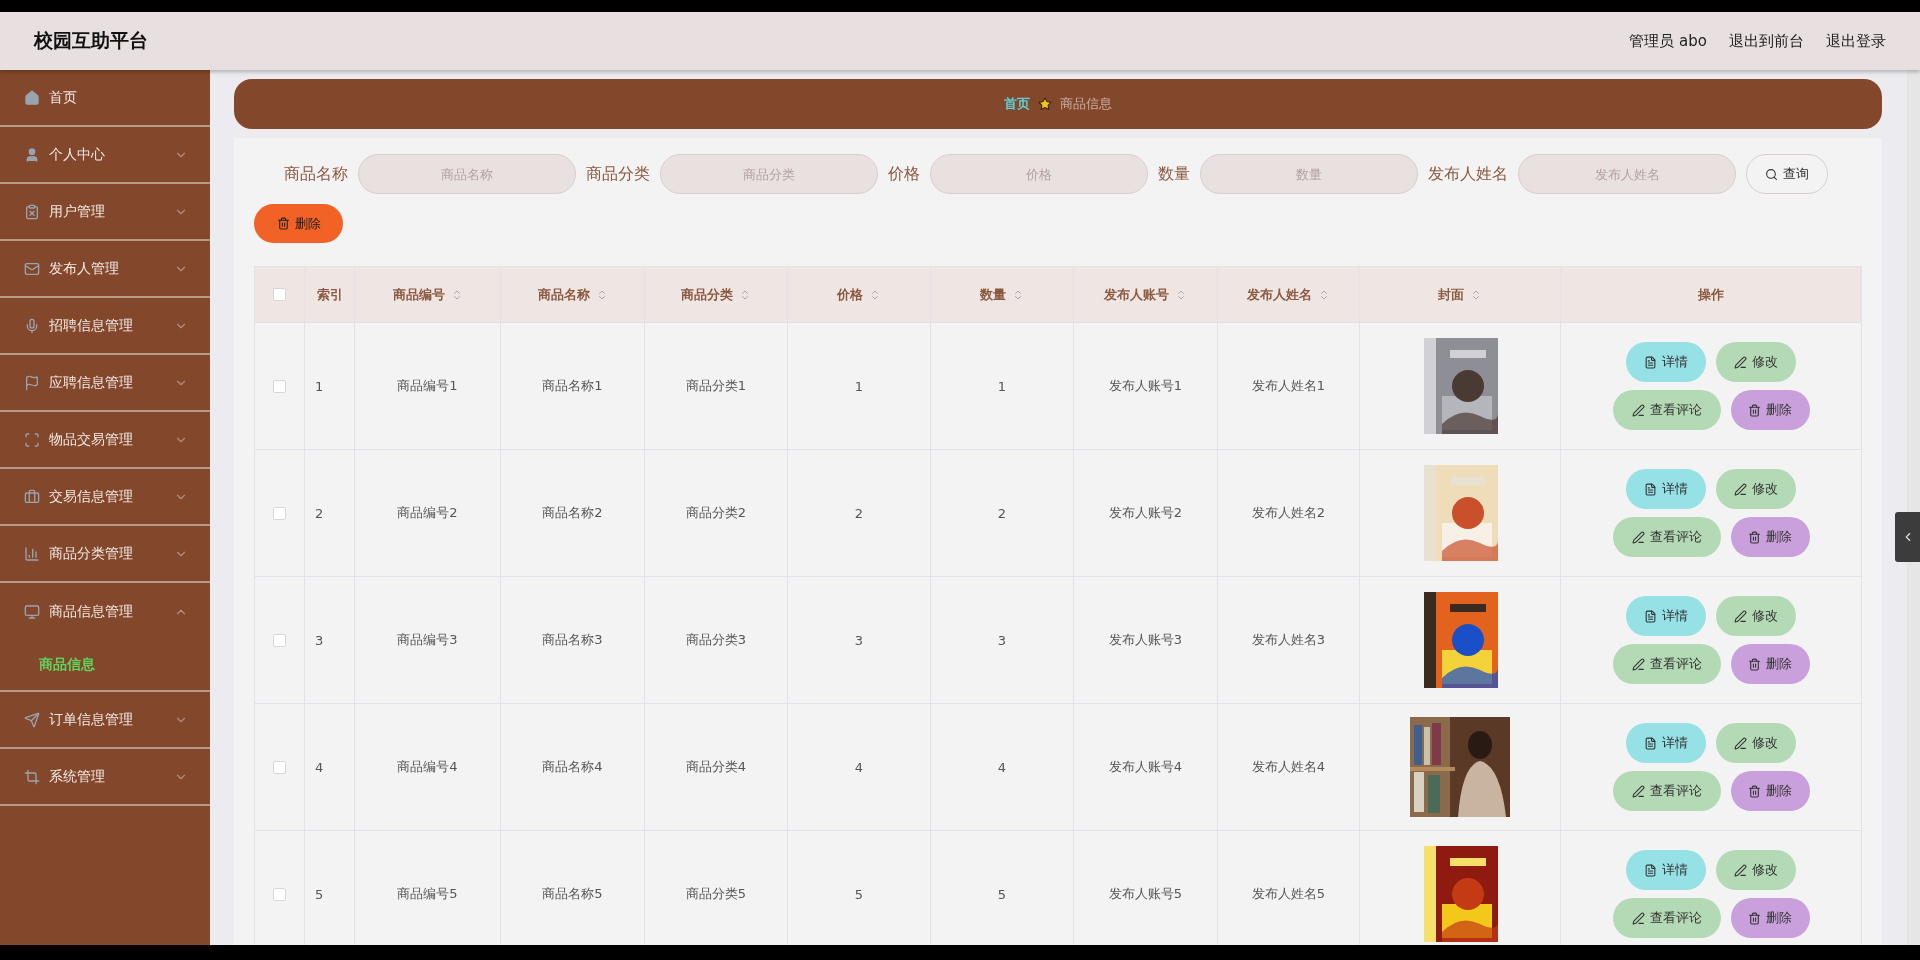  What do you see at coordinates (467, 174) in the screenshot?
I see `search-field: 商品名称` at bounding box center [467, 174].